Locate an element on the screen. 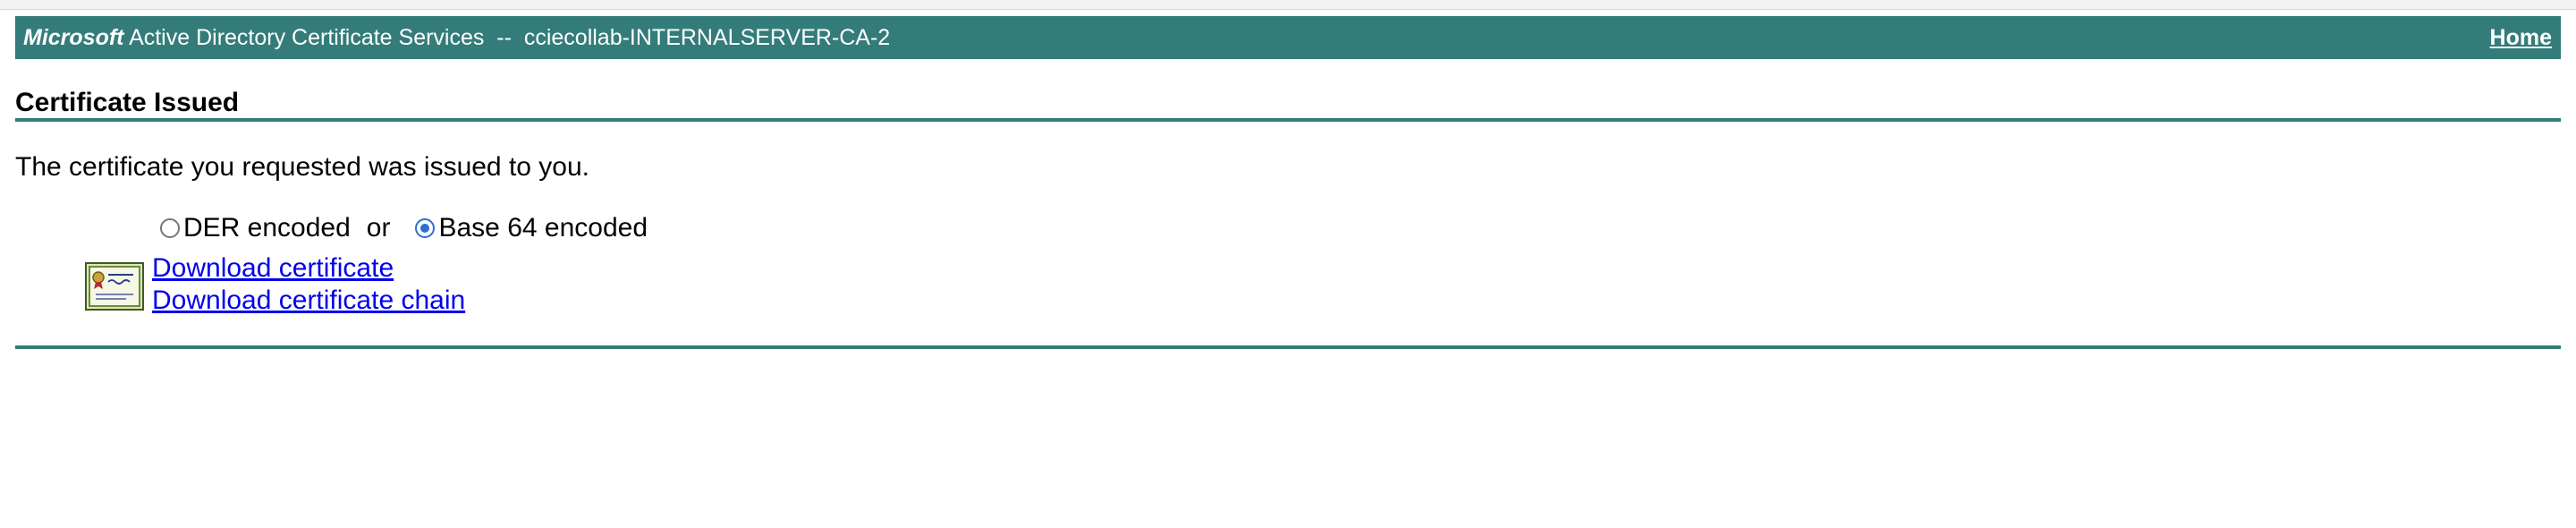 The width and height of the screenshot is (2576, 528). encoding-separator: or is located at coordinates (378, 228).